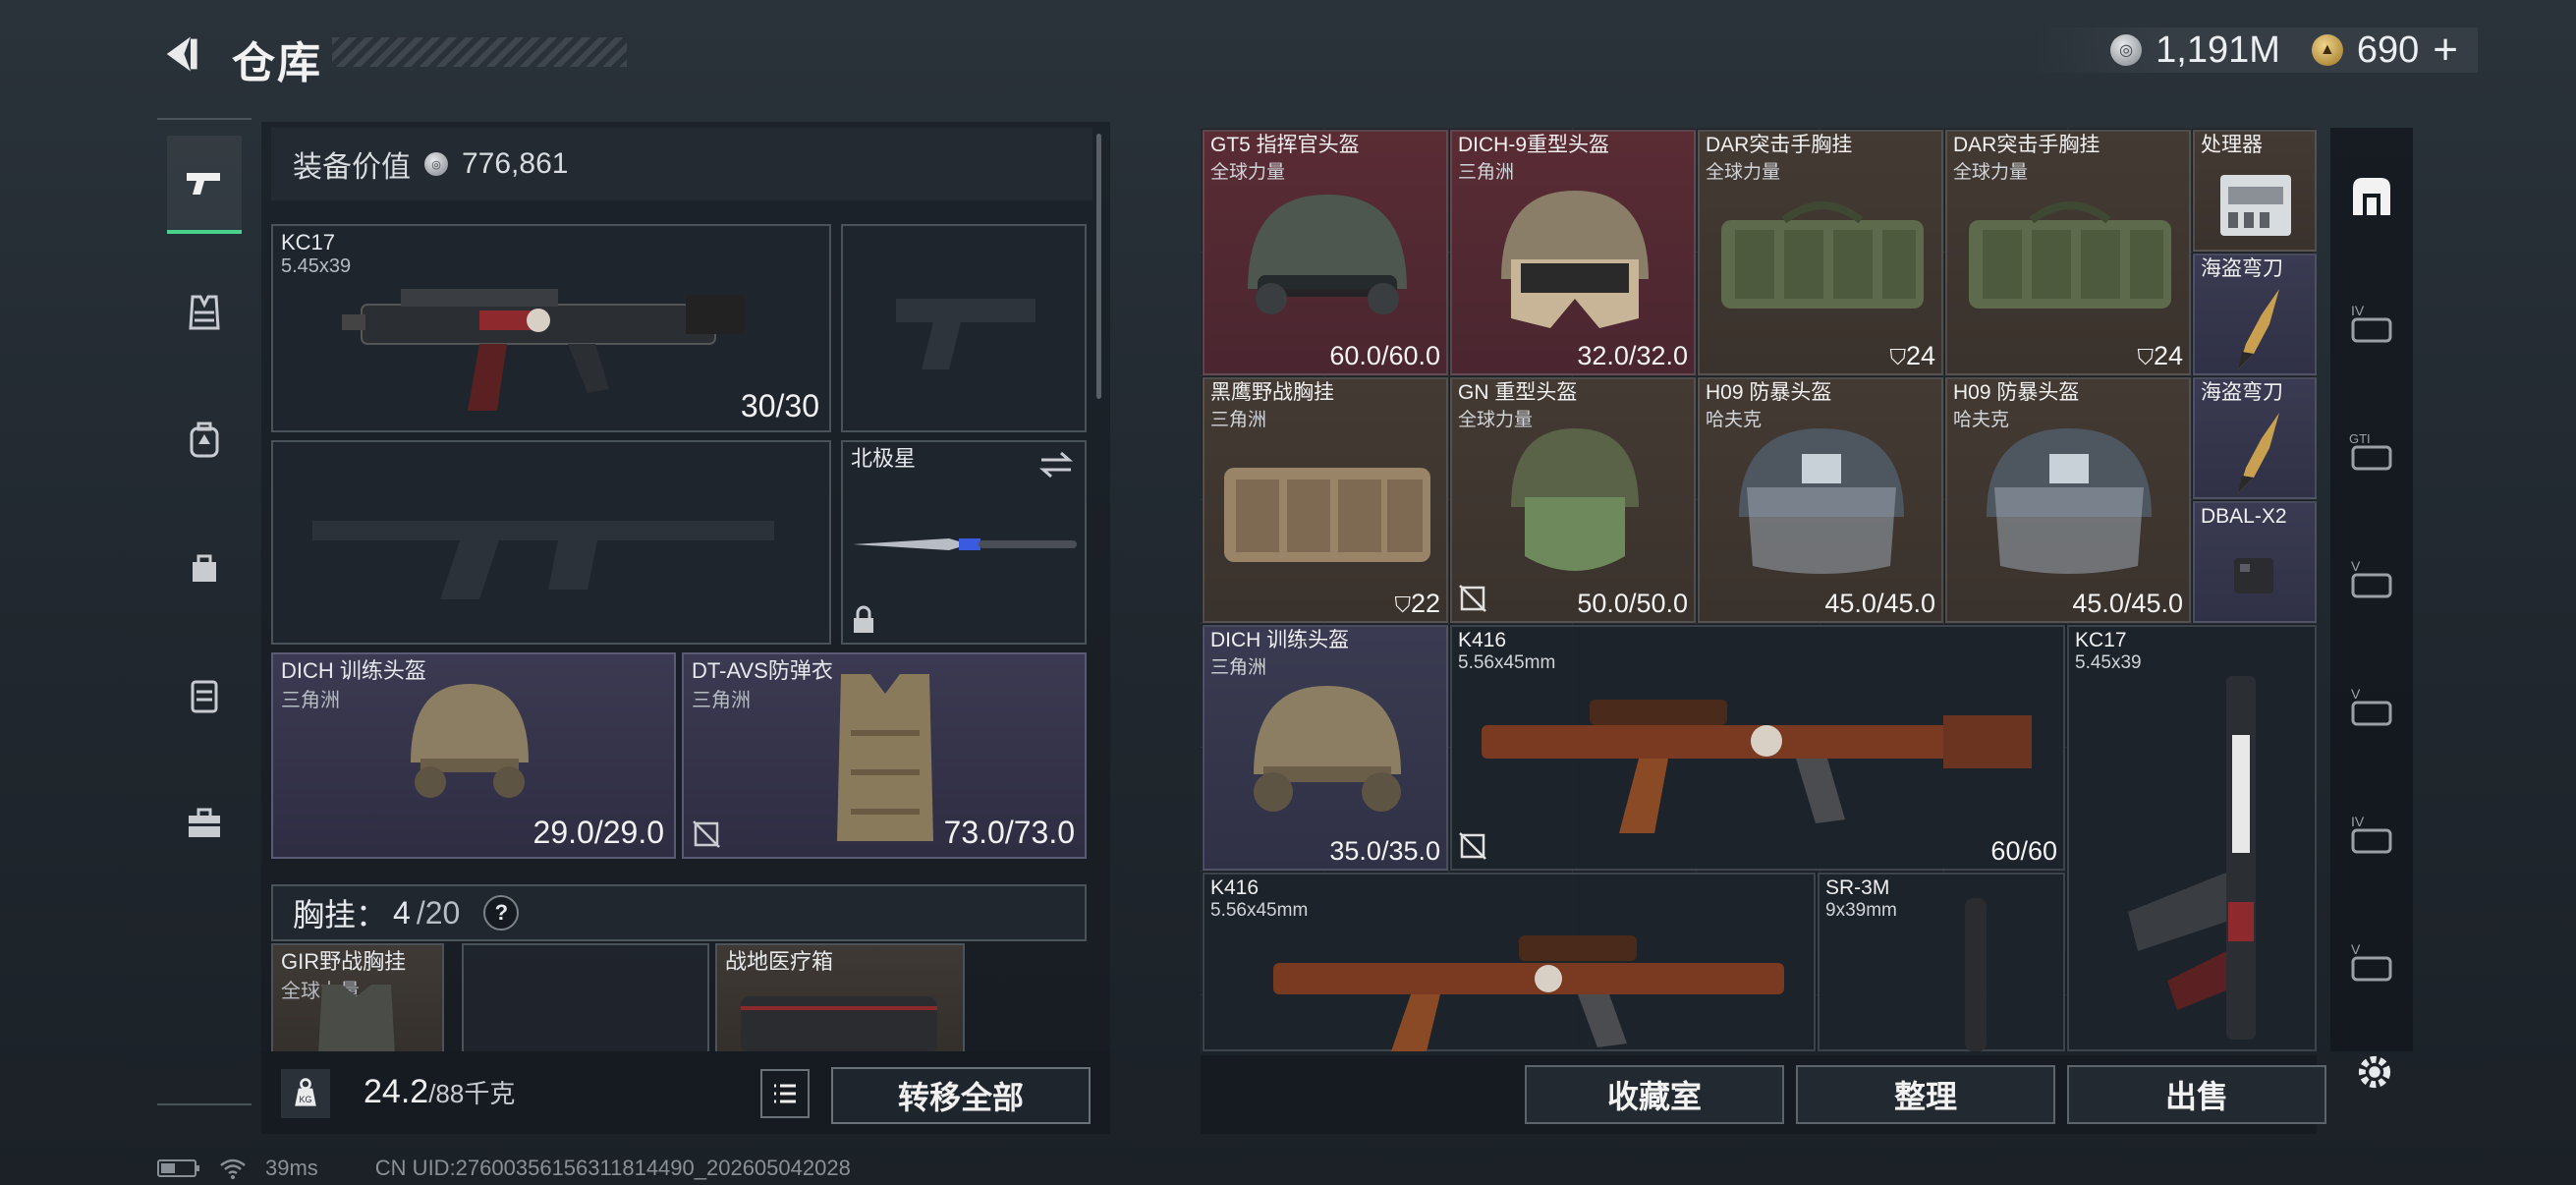  I want to click on level-v-icon: V, so click(2371, 962).